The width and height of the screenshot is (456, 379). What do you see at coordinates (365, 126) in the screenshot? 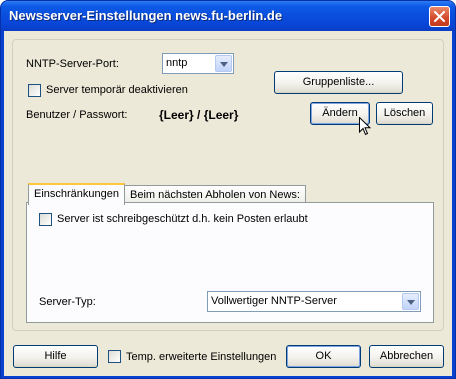
I see `mouse-cursor-icon` at bounding box center [365, 126].